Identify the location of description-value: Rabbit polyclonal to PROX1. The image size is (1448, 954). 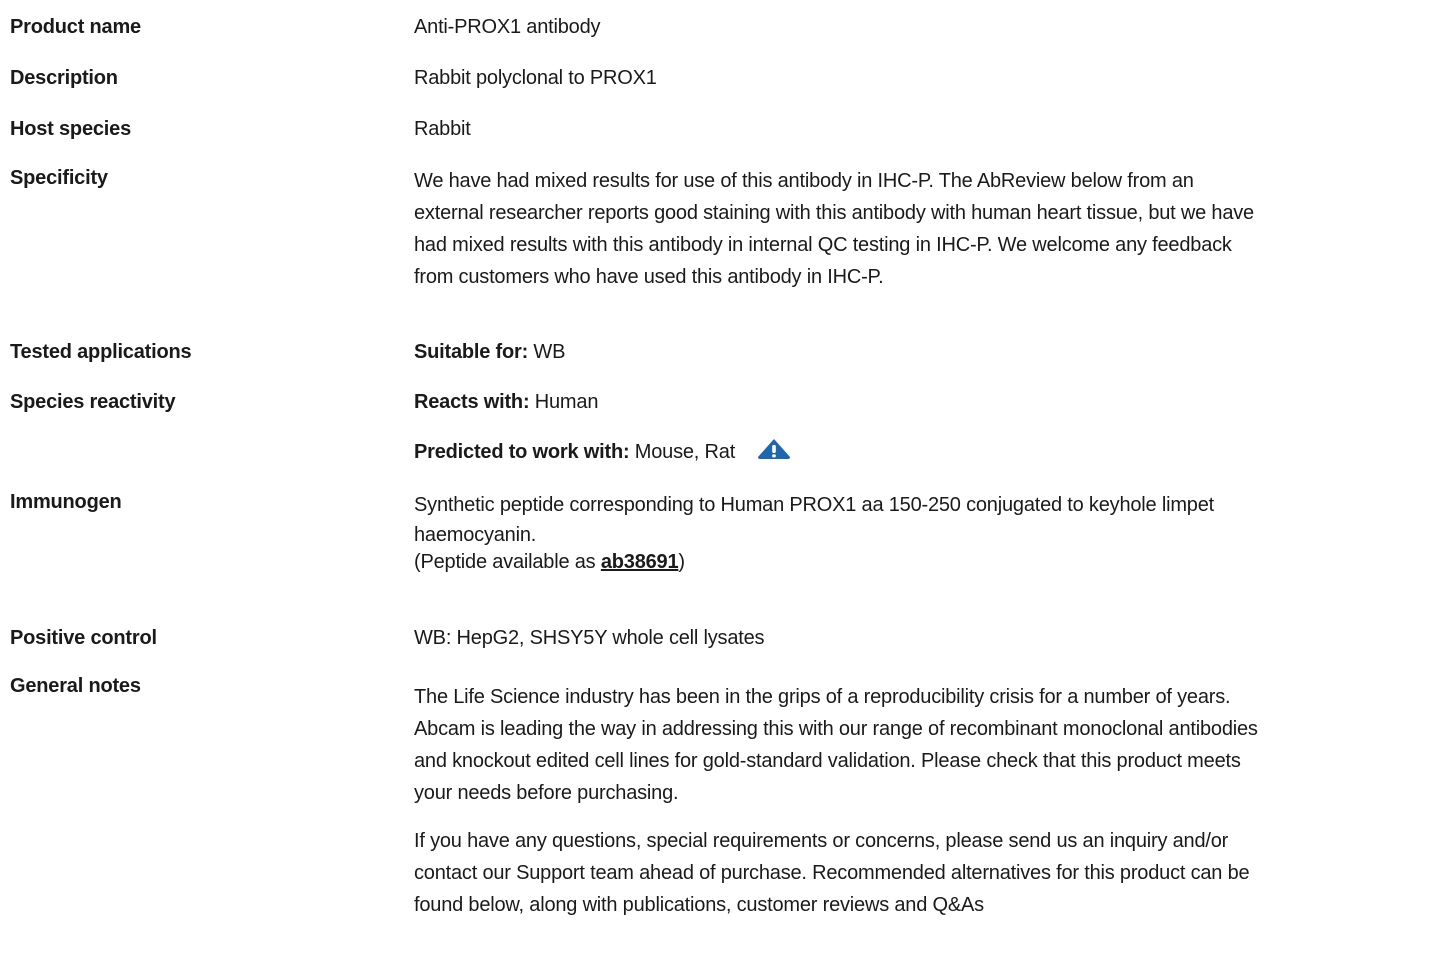
(535, 78).